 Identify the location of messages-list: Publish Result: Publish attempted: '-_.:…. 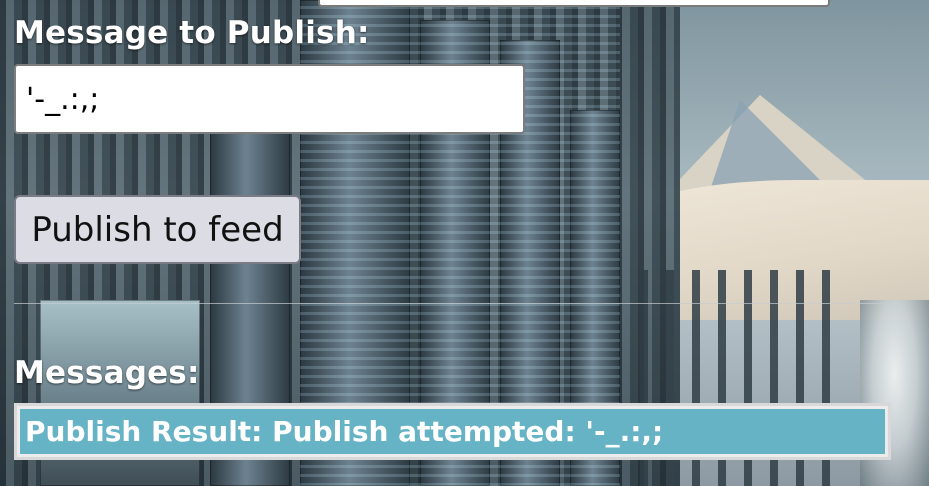
(452, 431).